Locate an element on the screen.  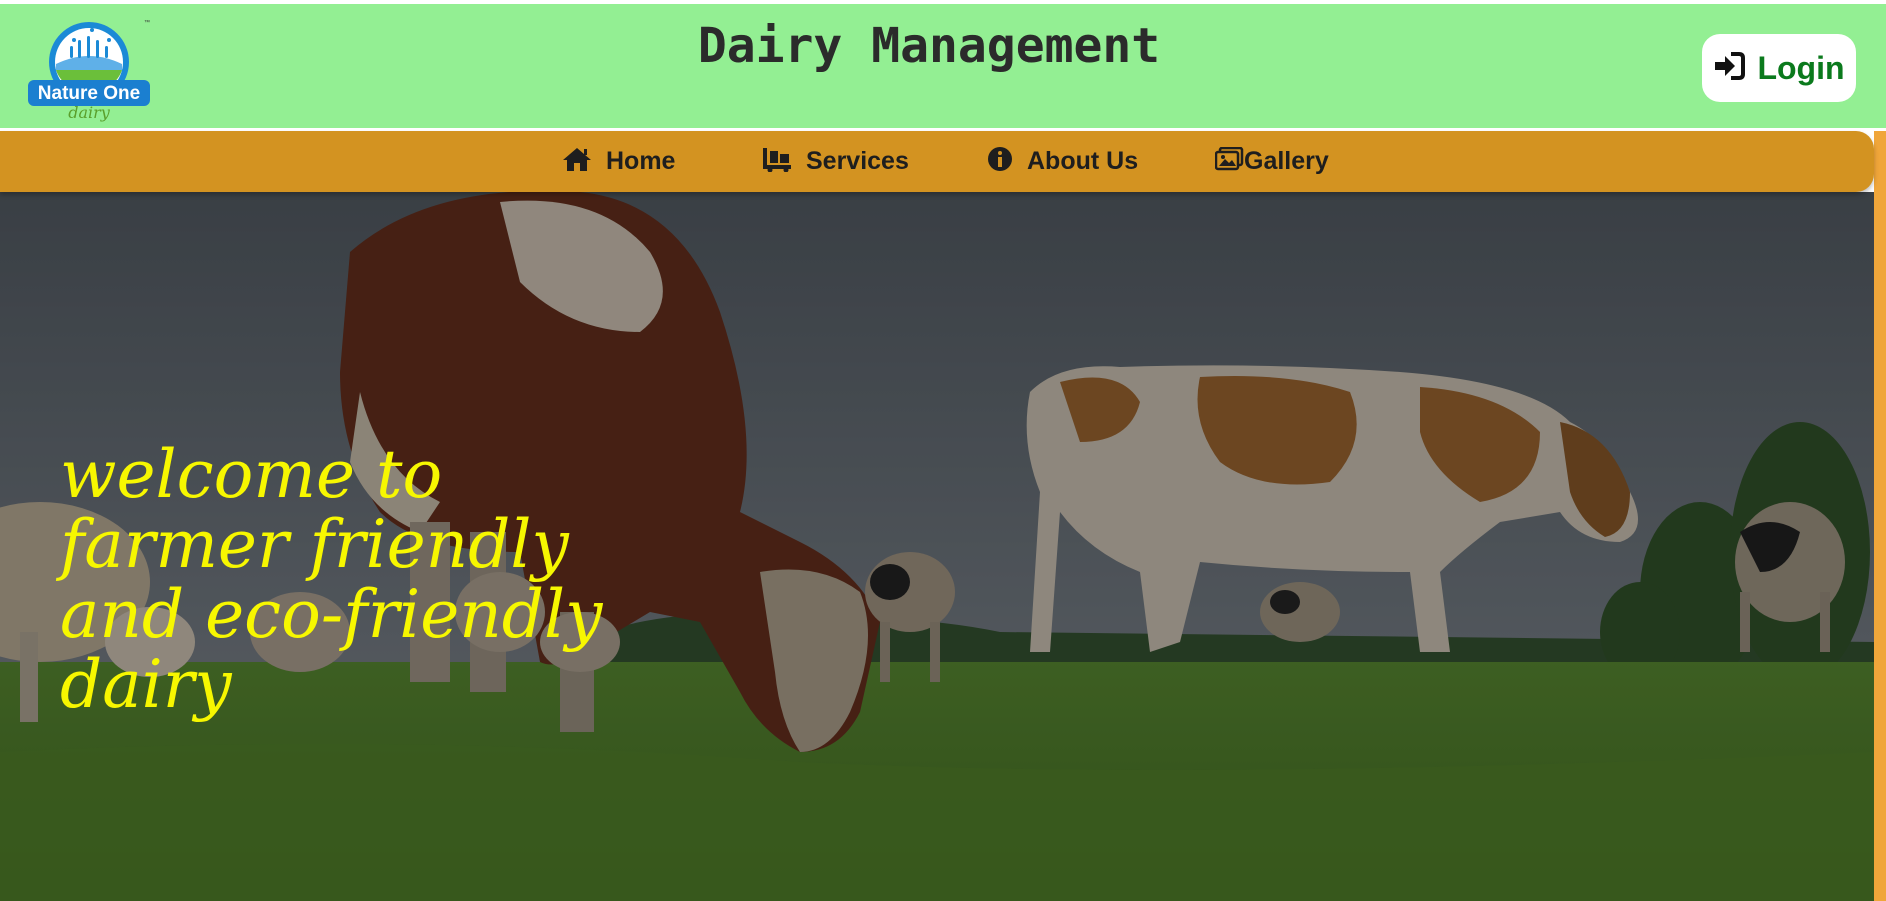
nav-label-home: Home is located at coordinates (641, 161).